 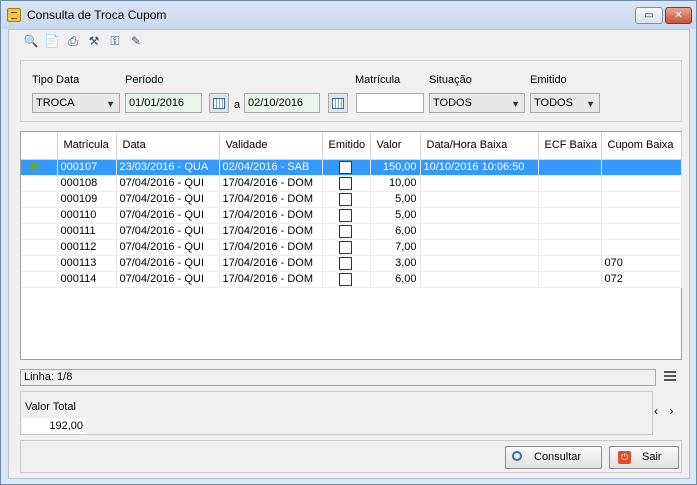 I want to click on cell-data-hora-baixa: 10/10/2016 10:06:50, so click(x=479, y=167).